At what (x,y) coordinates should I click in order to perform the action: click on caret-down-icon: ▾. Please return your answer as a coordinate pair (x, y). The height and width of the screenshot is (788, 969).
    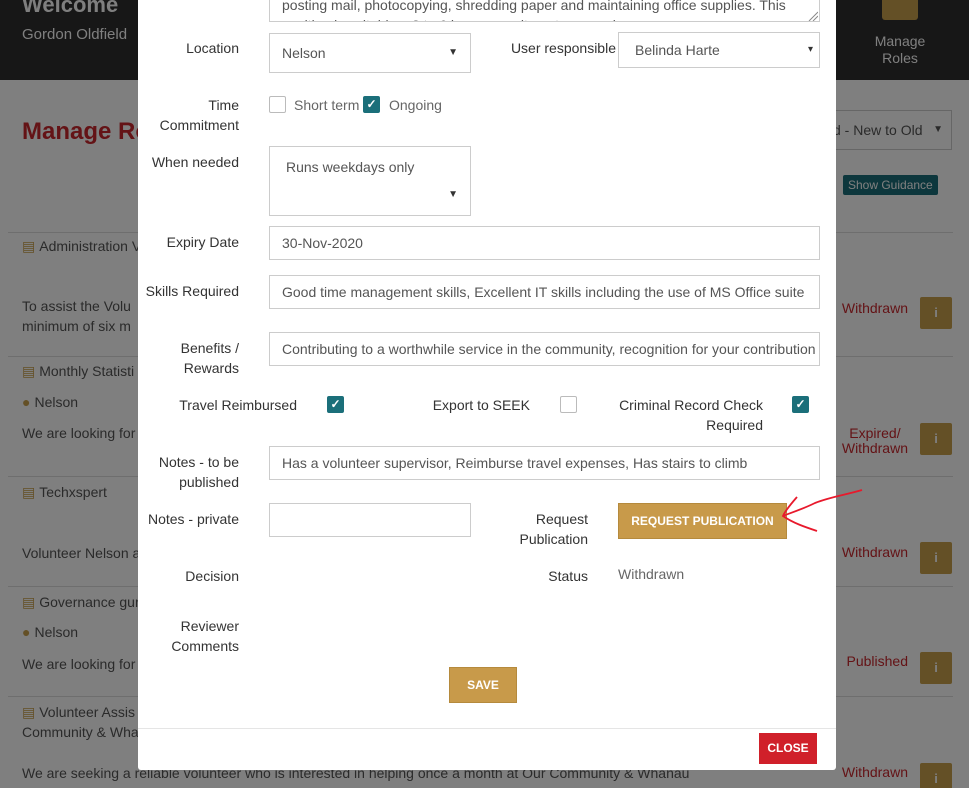
    Looking at the image, I should click on (810, 49).